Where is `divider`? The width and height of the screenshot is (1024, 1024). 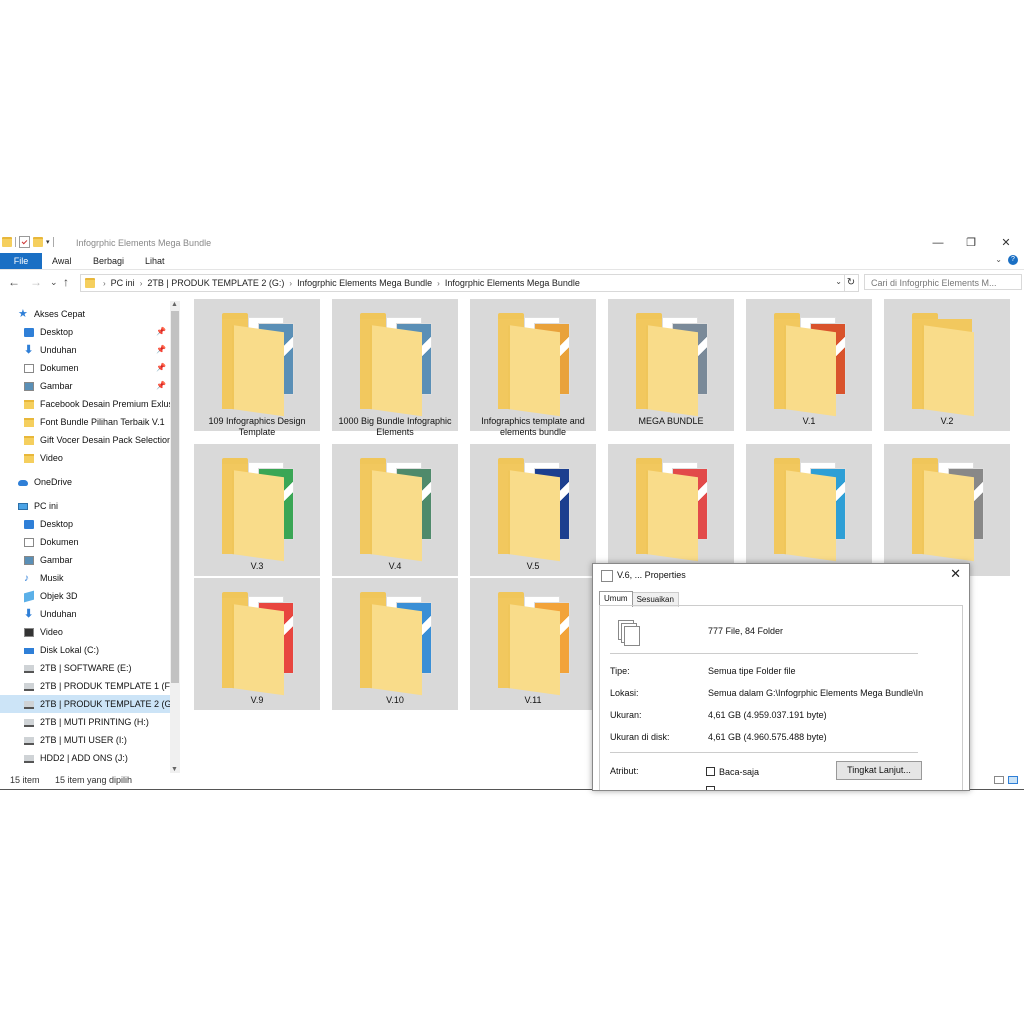
divider is located at coordinates (764, 653).